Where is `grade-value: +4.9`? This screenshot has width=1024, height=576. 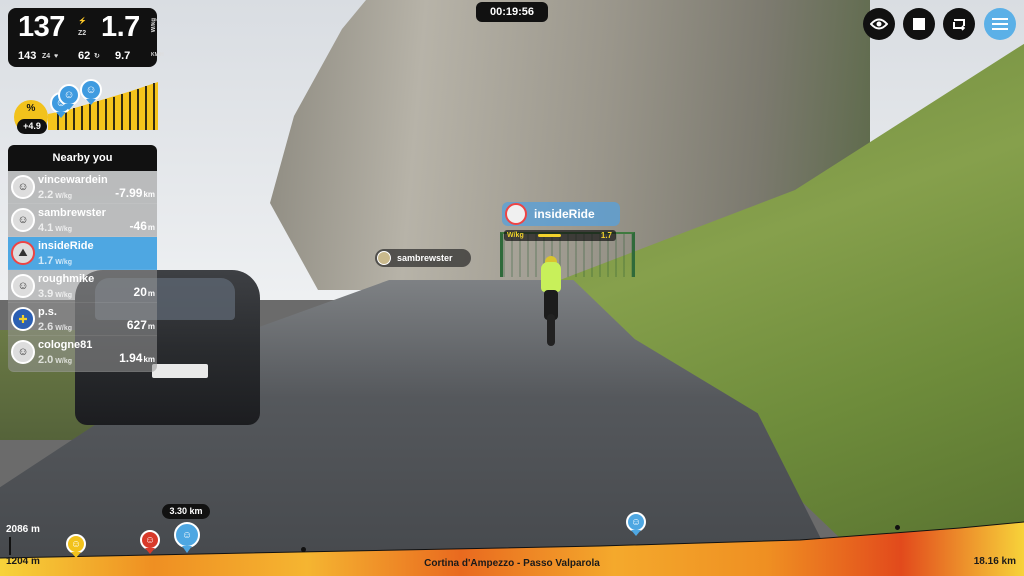 grade-value: +4.9 is located at coordinates (32, 126).